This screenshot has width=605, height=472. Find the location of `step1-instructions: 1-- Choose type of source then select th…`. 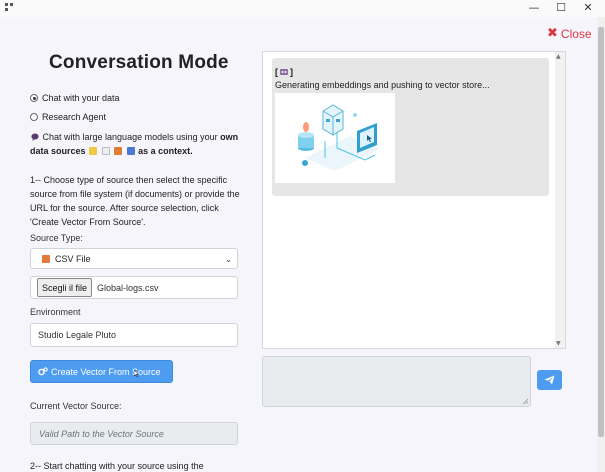

step1-instructions: 1-- Choose type of source then select th… is located at coordinates (135, 201).